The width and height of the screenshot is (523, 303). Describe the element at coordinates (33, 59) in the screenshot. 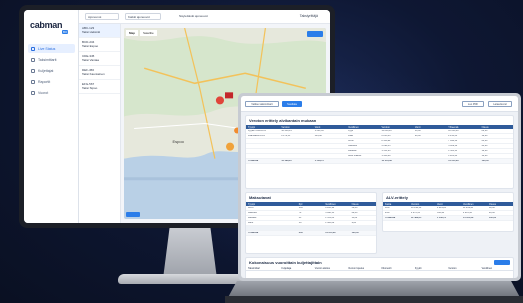

I see `meter-icon` at that location.